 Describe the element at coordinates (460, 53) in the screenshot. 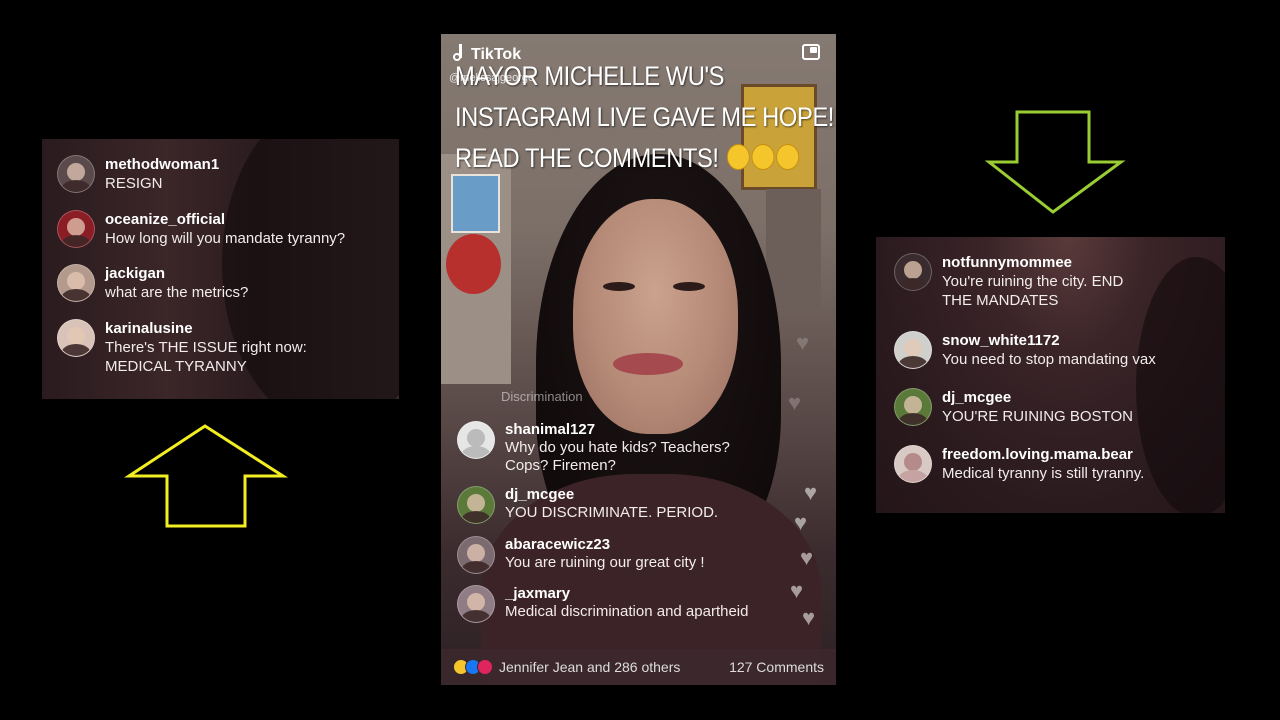

I see `tiktok-note-icon` at that location.